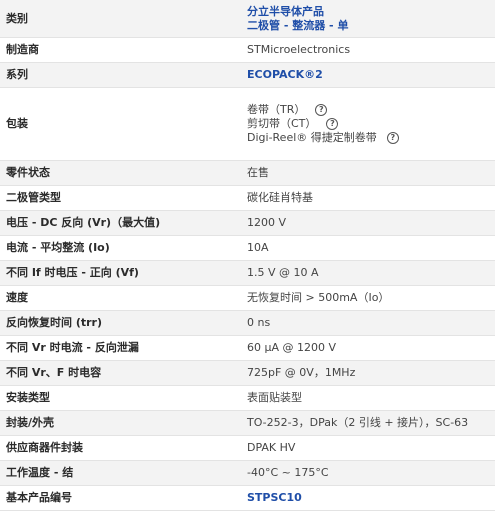  Describe the element at coordinates (368, 248) in the screenshot. I see `row-value: 10A` at that location.